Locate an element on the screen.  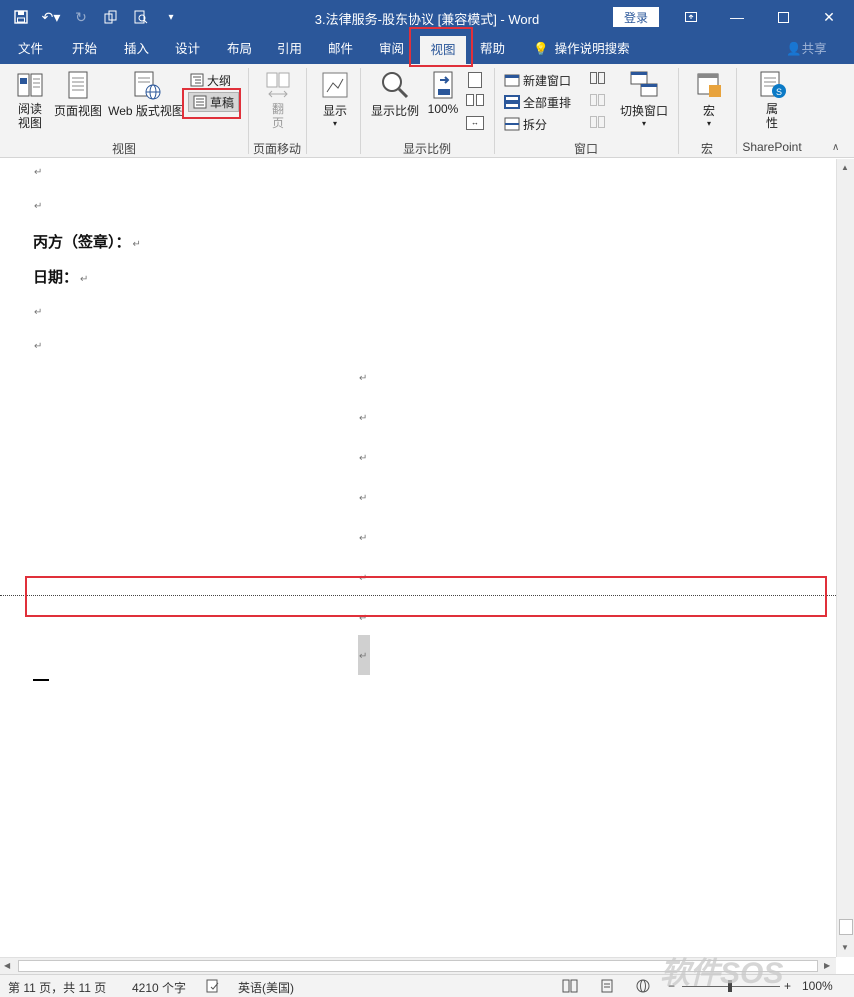
tab-help: 帮助 is located at coordinates (492, 49).